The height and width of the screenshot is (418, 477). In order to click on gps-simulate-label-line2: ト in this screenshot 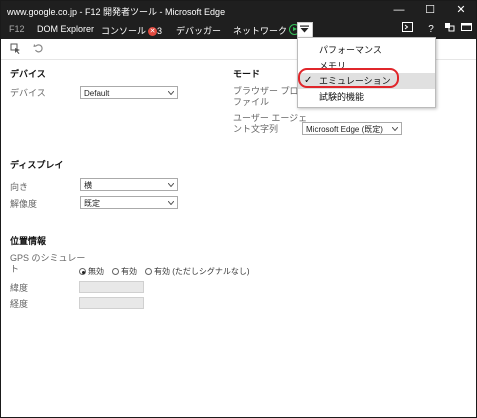, I will do `click(15, 269)`.